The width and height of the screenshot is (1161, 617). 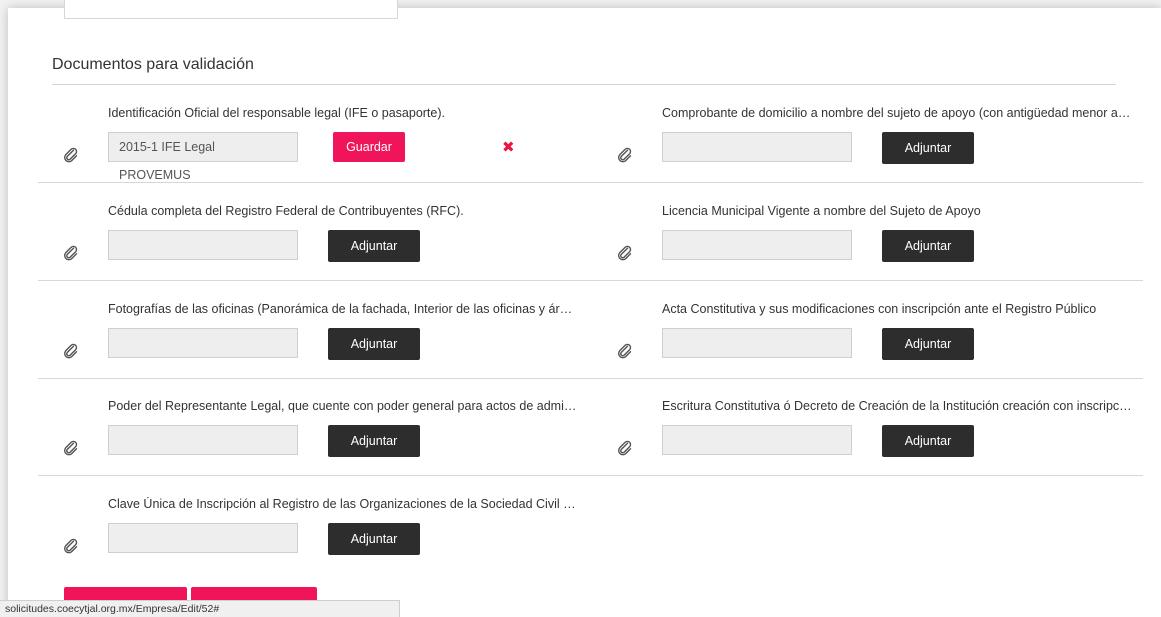 What do you see at coordinates (369, 147) in the screenshot?
I see `save-button: Guardar` at bounding box center [369, 147].